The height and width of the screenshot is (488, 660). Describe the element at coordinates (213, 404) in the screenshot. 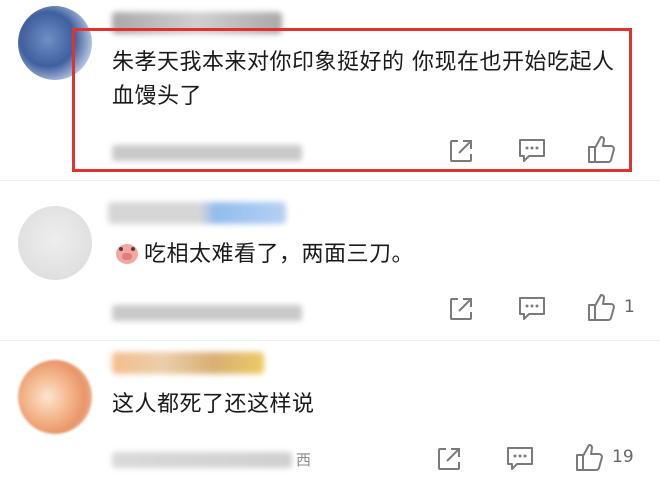

I see `comment-text: 这人都死了还这样说` at that location.